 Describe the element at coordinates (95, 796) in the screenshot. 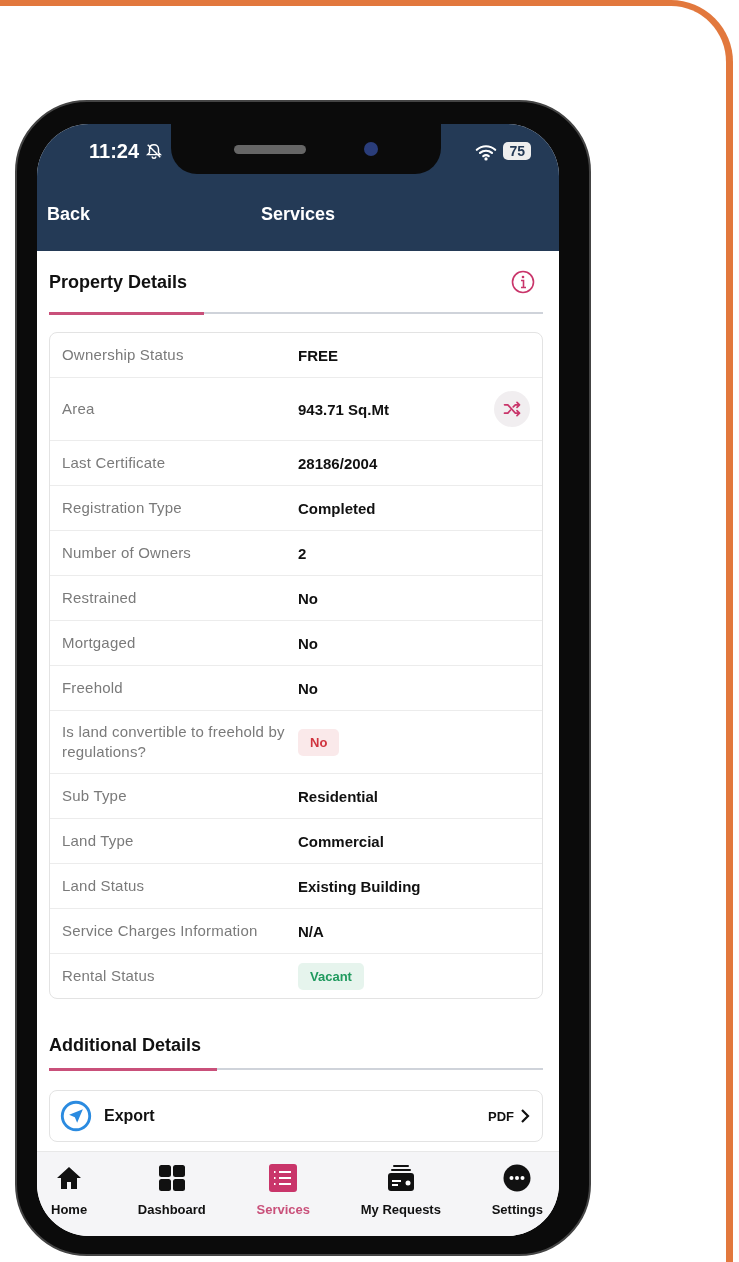

I see `field-label: Sub Type` at that location.